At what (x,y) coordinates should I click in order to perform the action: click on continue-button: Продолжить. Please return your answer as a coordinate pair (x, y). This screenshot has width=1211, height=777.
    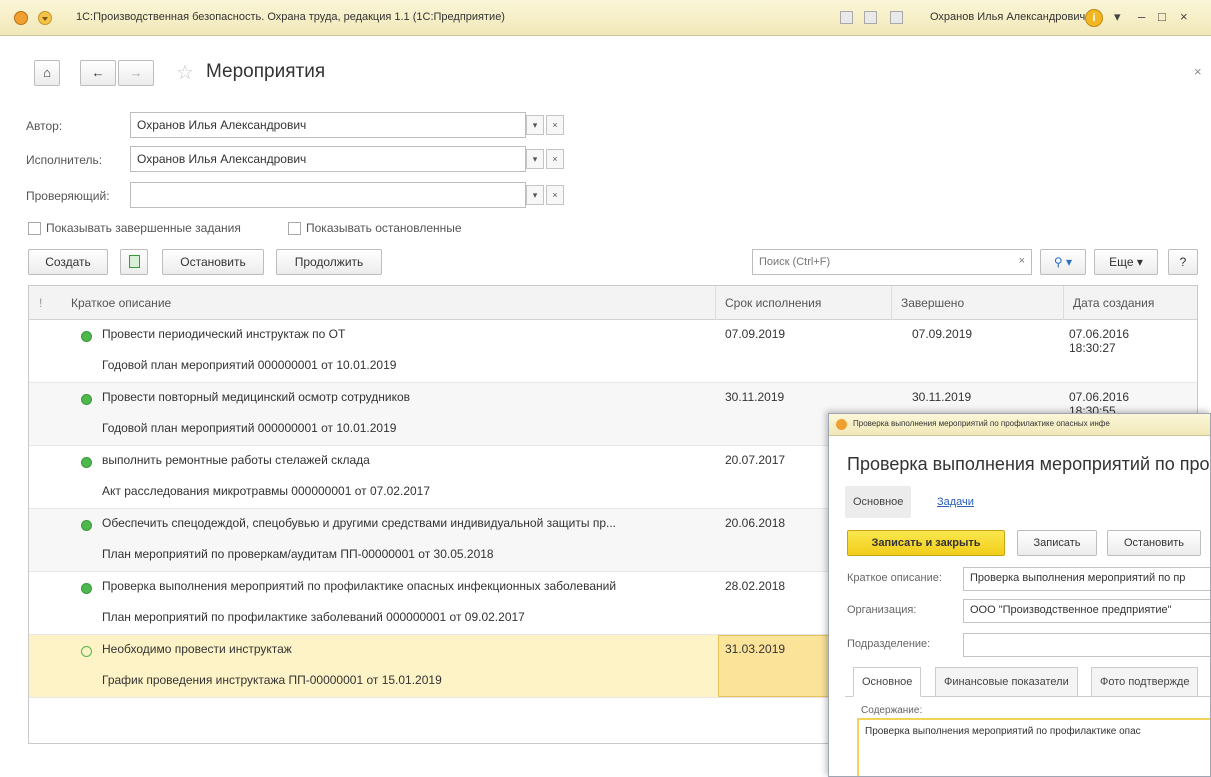
    Looking at the image, I should click on (329, 262).